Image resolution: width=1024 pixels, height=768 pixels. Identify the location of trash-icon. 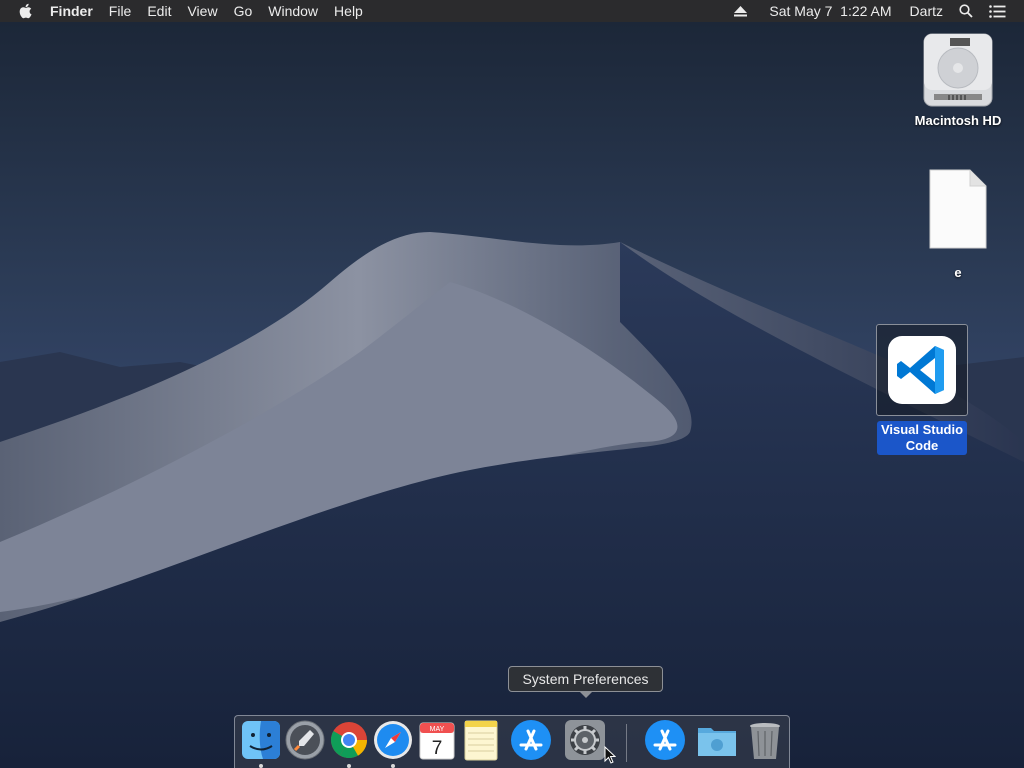
(765, 741).